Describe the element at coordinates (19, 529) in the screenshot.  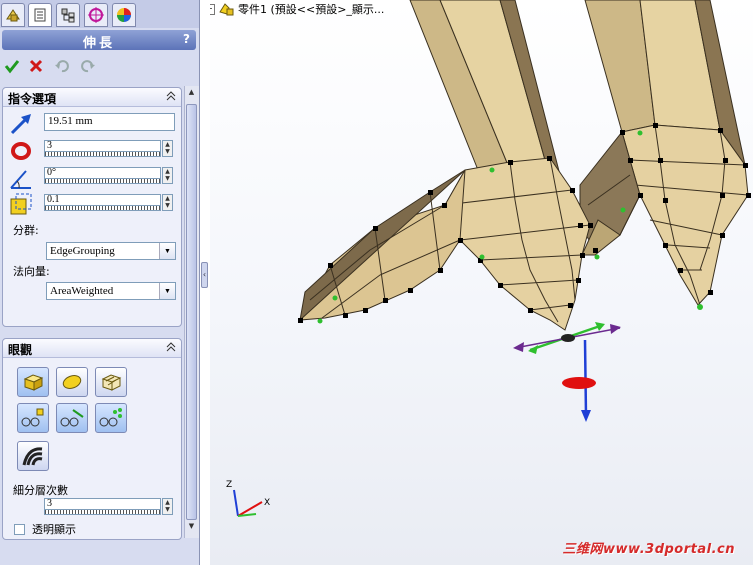
I see `transparent-checkbox` at that location.